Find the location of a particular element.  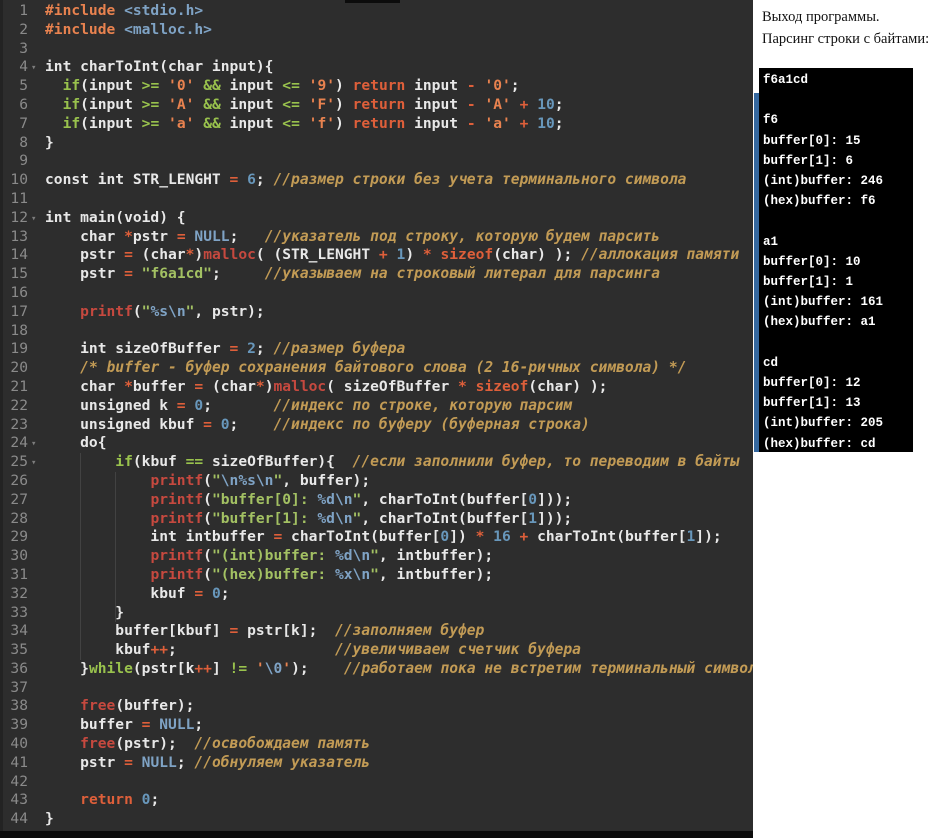

code-line: 42 is located at coordinates (376, 782).